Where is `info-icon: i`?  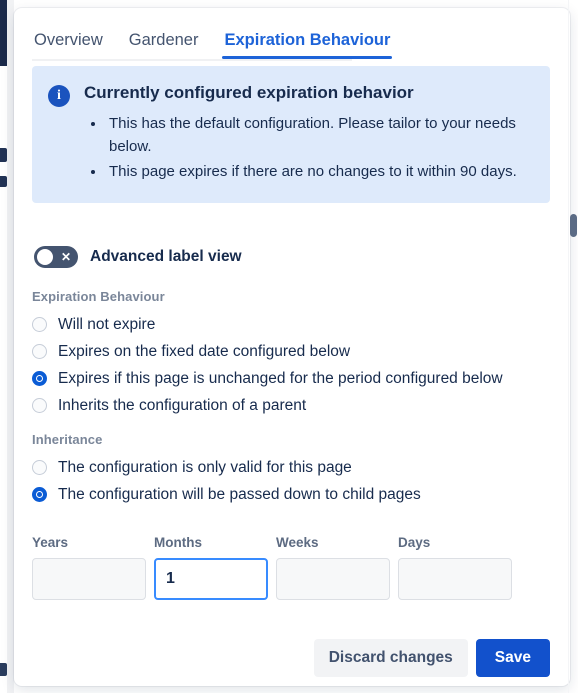 info-icon: i is located at coordinates (59, 96).